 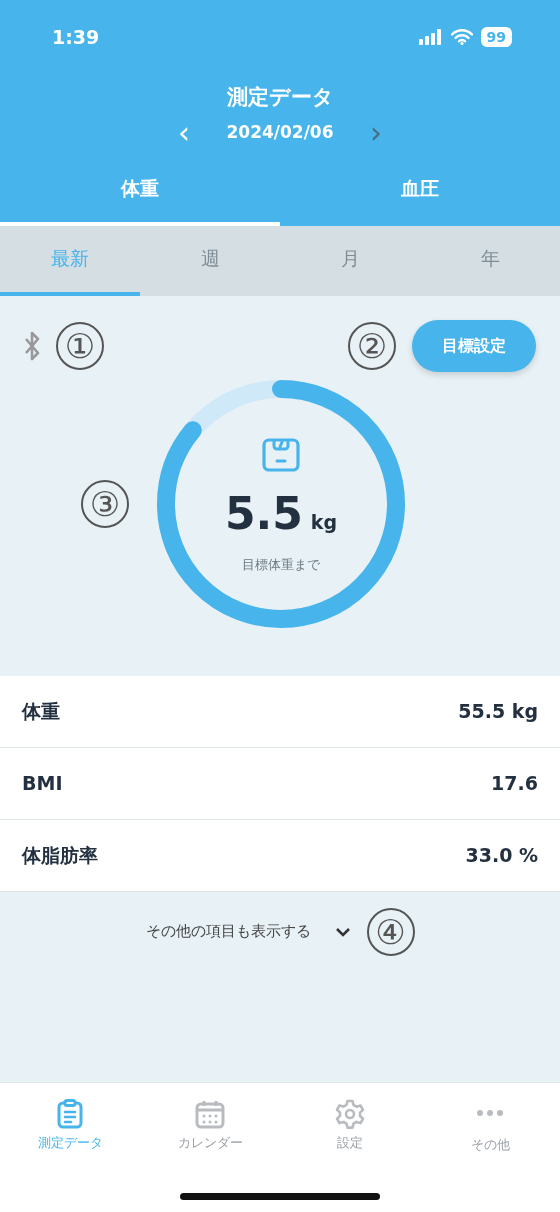 What do you see at coordinates (390, 931) in the screenshot?
I see `callout-number: ④` at bounding box center [390, 931].